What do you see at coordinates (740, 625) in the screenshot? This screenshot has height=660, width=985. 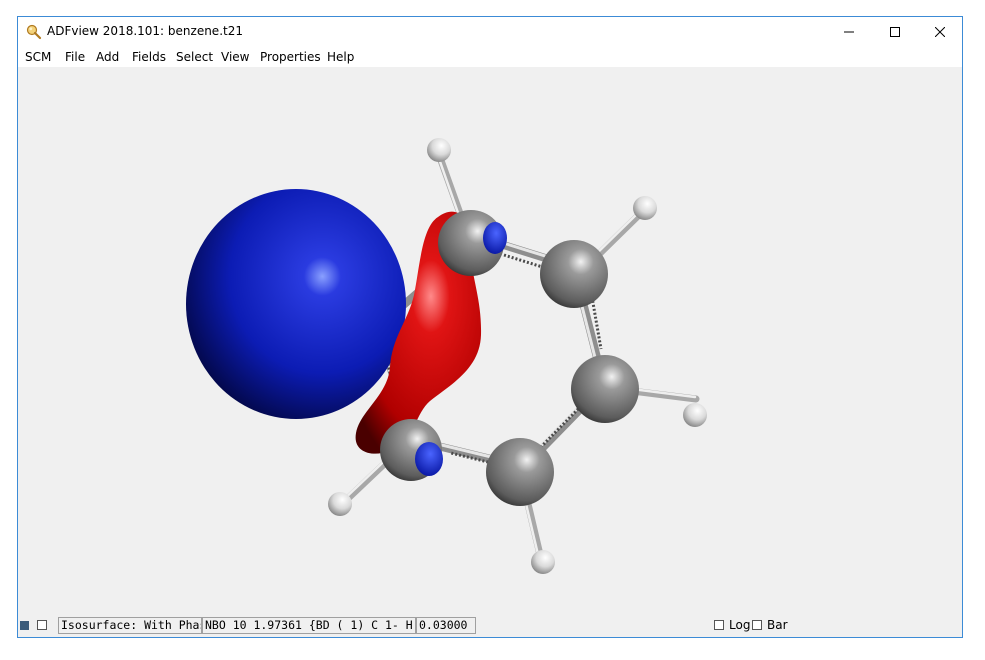 I see `log-label: Log` at bounding box center [740, 625].